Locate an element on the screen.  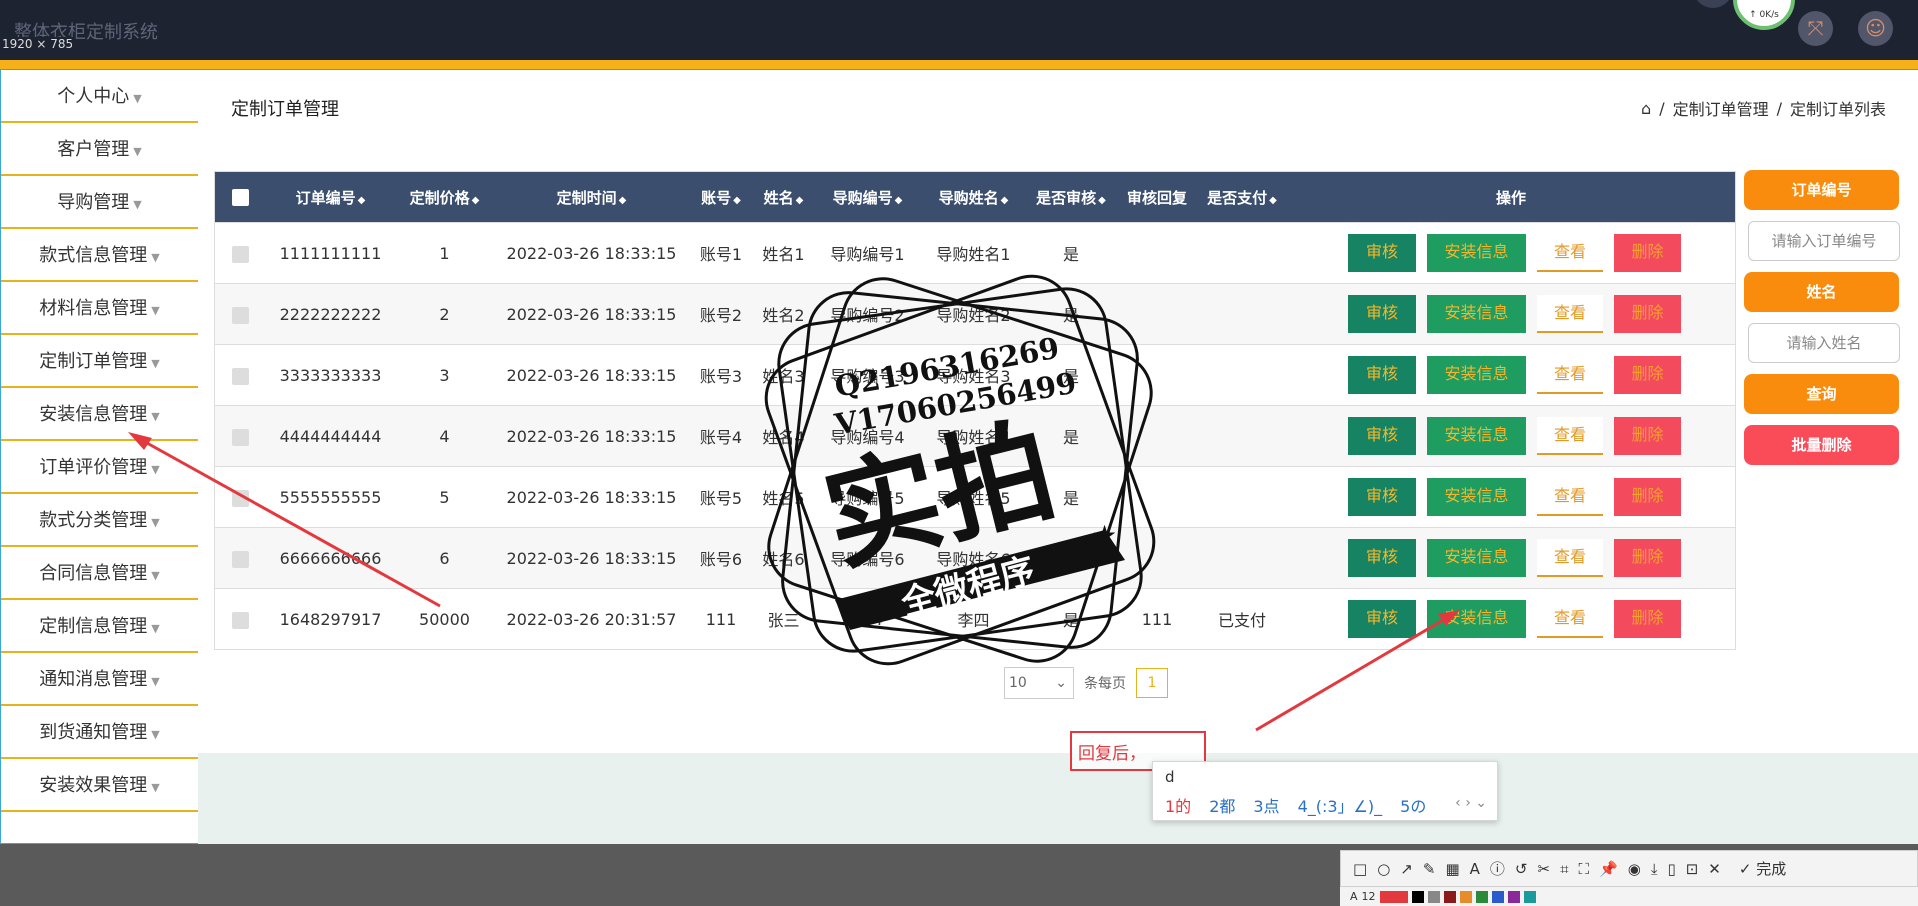
arrow-icon: ↗ is located at coordinates (1406, 869).